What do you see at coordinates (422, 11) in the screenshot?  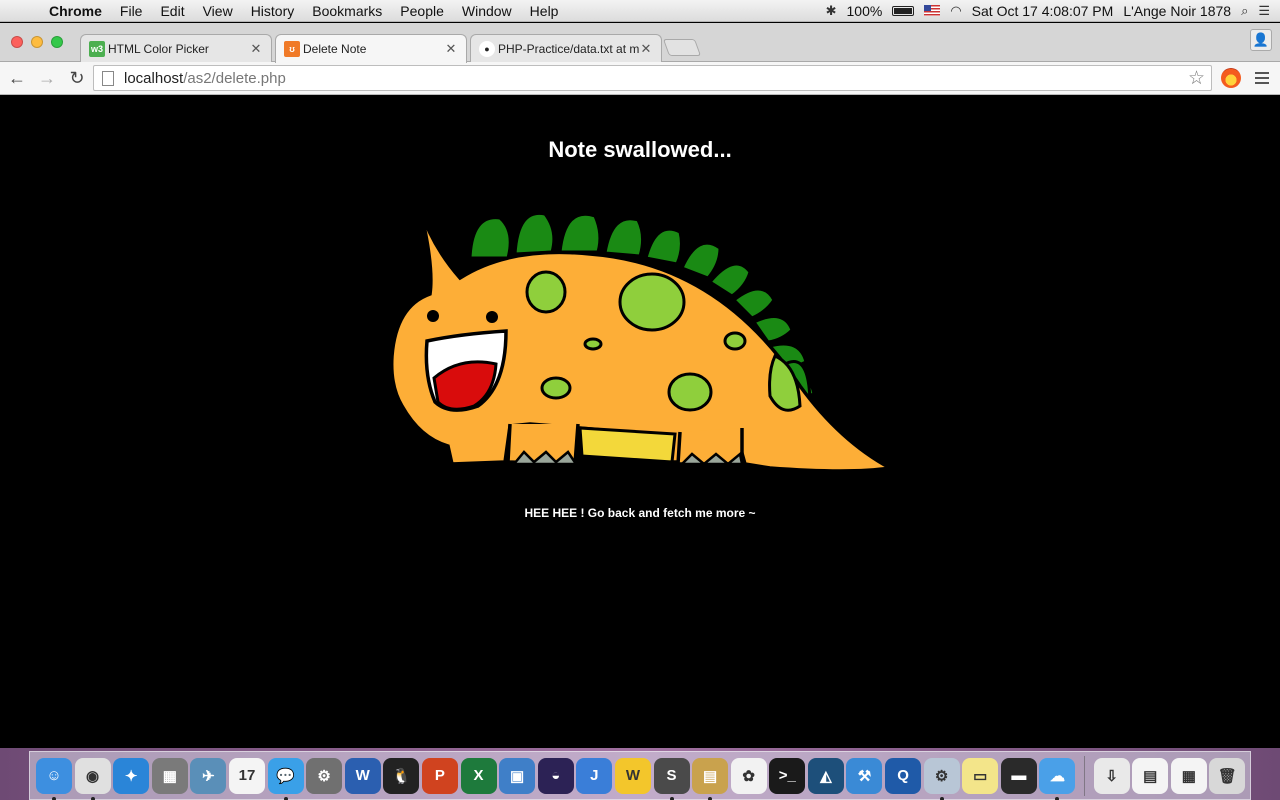 I see `menu-people: People` at bounding box center [422, 11].